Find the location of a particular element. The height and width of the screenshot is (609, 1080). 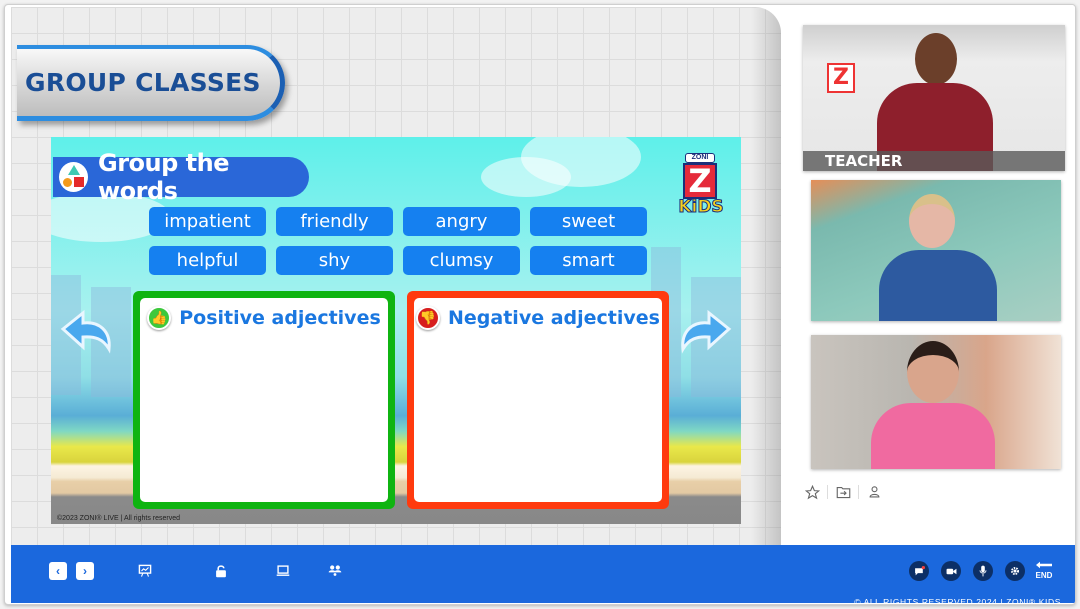

group-classes-banner: GROUP CLASSES is located at coordinates (151, 83).